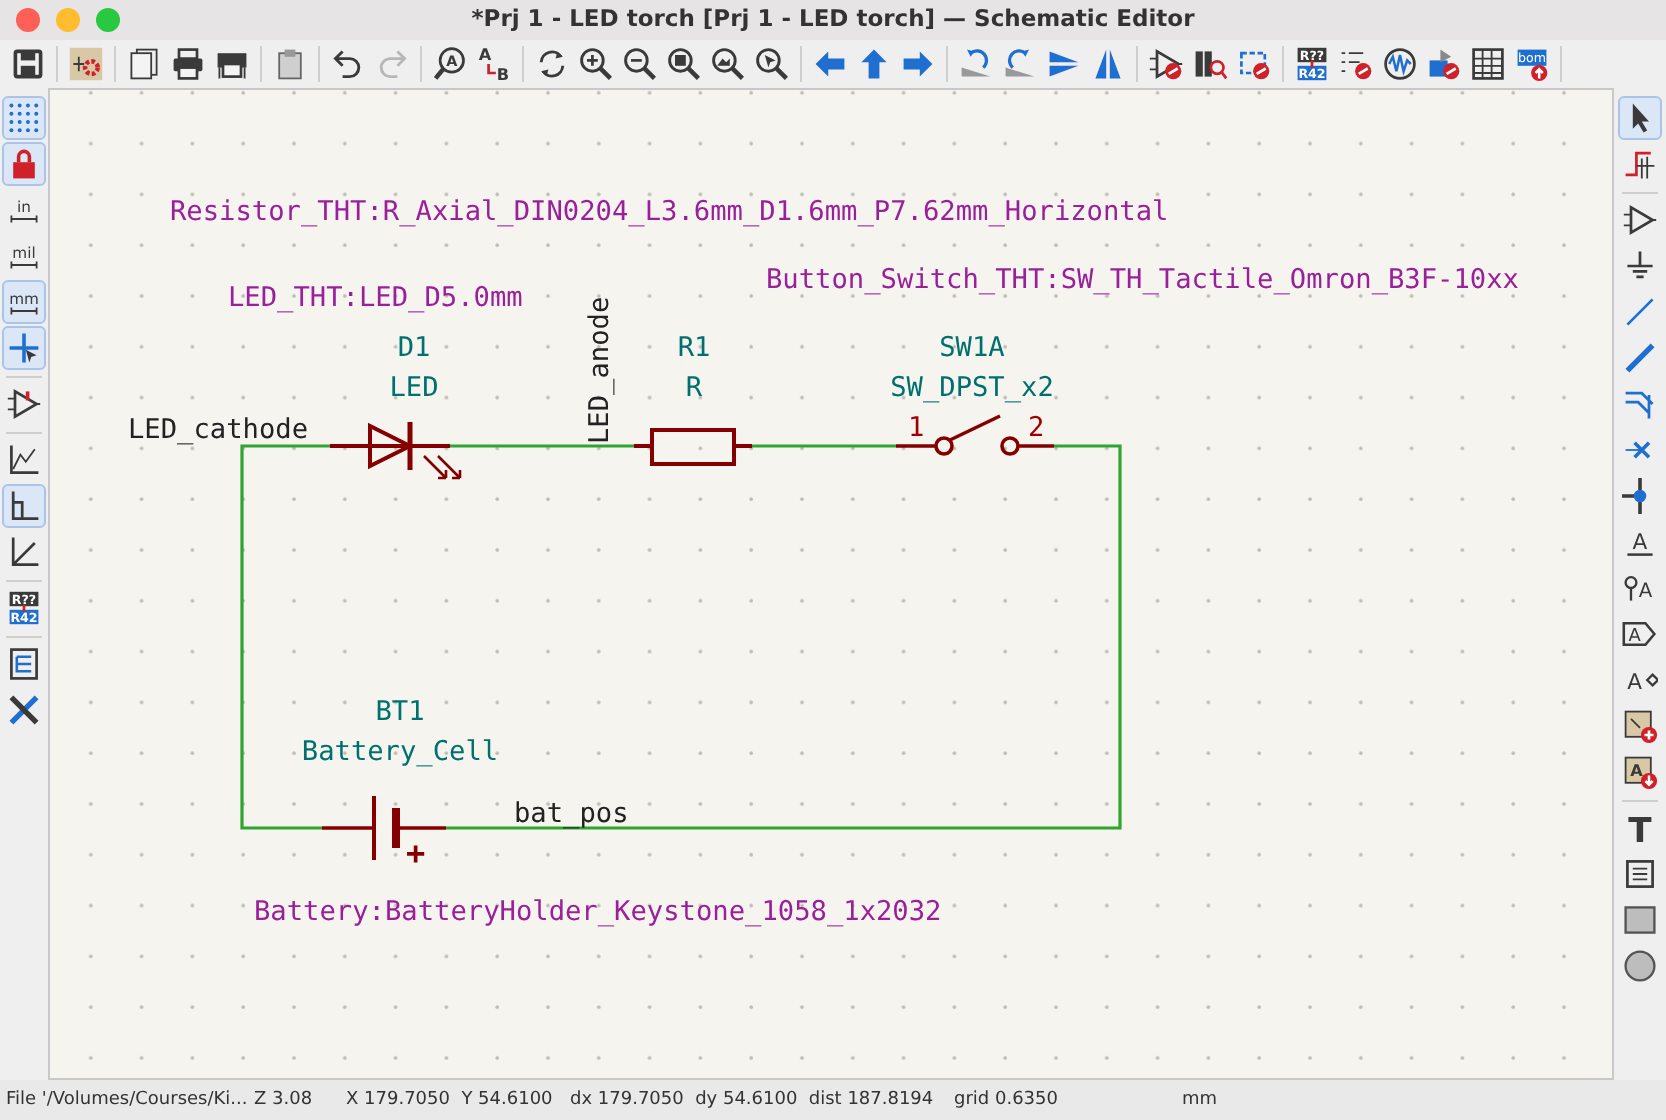 The height and width of the screenshot is (1120, 1666). Describe the element at coordinates (1640, 164) in the screenshot. I see `ratsnest-icon` at that location.